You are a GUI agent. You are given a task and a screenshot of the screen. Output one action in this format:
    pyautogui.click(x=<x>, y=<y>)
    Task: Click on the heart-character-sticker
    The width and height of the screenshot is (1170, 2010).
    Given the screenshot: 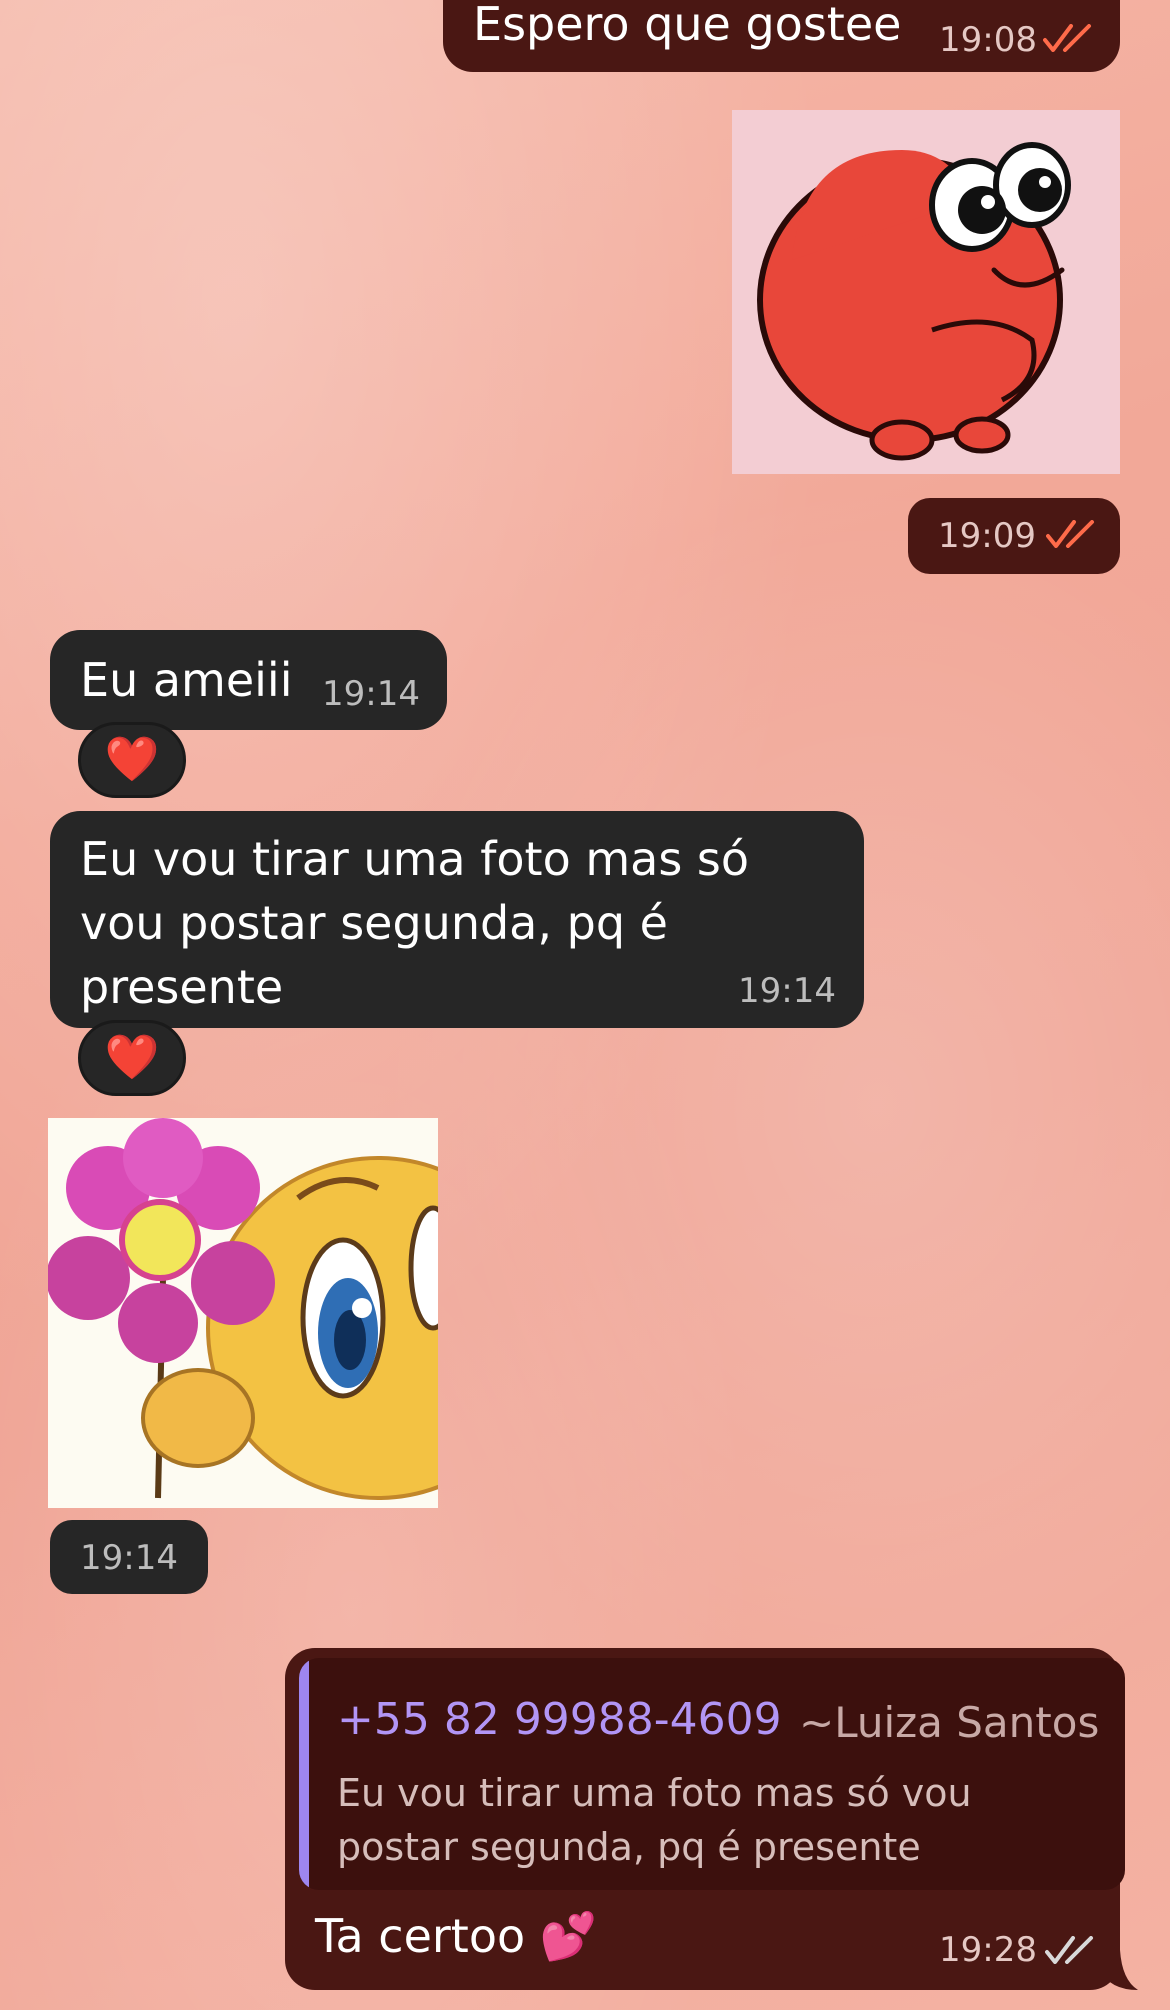 What is the action you would take?
    pyautogui.click(x=926, y=292)
    